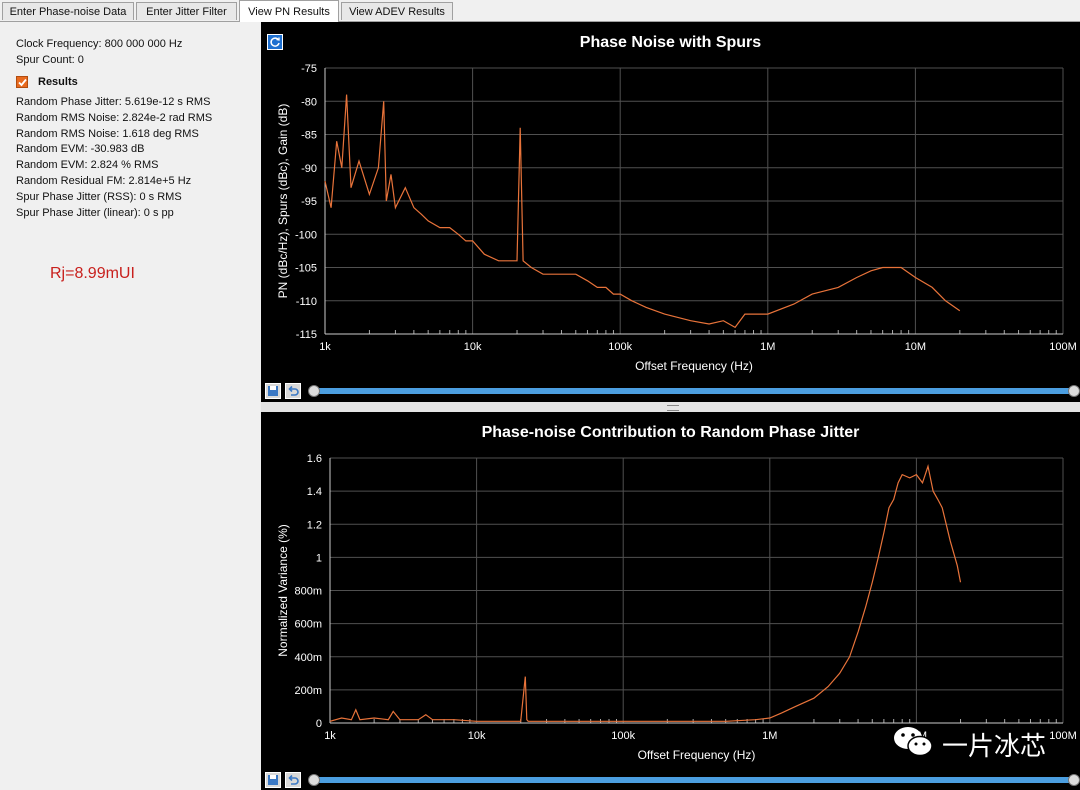  Describe the element at coordinates (1063, 347) in the screenshot. I see `x-tick-label: 100M` at that location.